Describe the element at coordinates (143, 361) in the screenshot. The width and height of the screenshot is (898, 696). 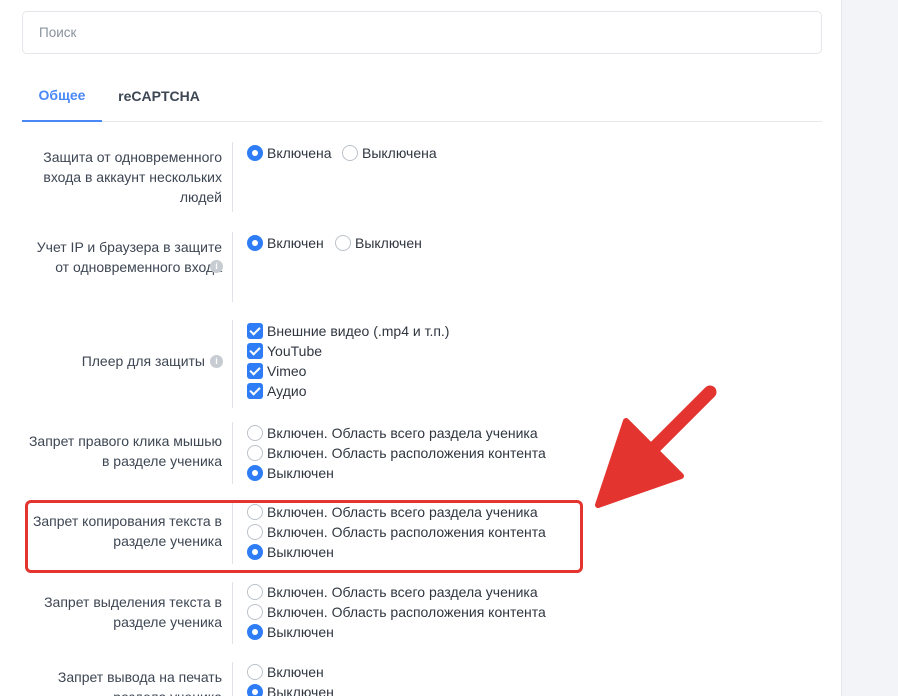
I see `setting-label: Плеер для защиты` at that location.